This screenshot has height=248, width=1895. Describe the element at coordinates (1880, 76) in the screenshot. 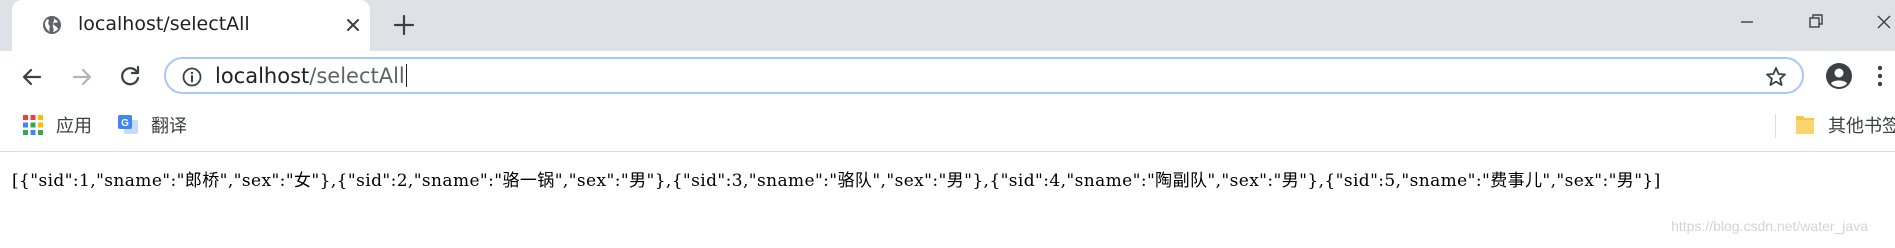

I see `more-vertical-icon` at that location.